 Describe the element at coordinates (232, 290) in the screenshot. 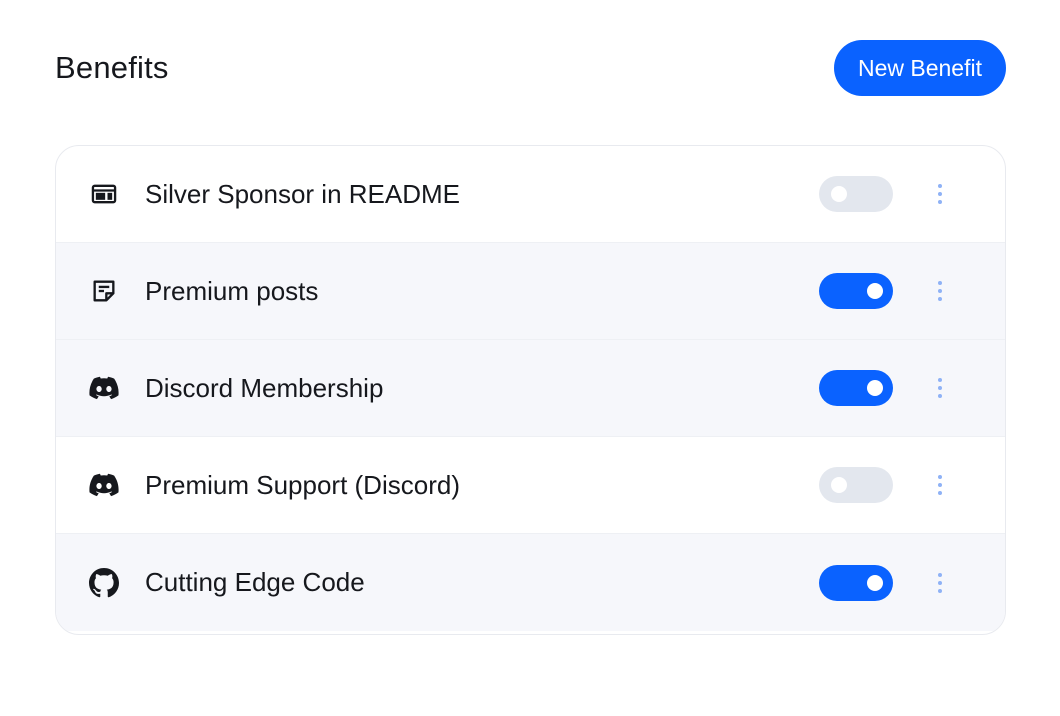

I see `benefit-label: Premium posts` at that location.